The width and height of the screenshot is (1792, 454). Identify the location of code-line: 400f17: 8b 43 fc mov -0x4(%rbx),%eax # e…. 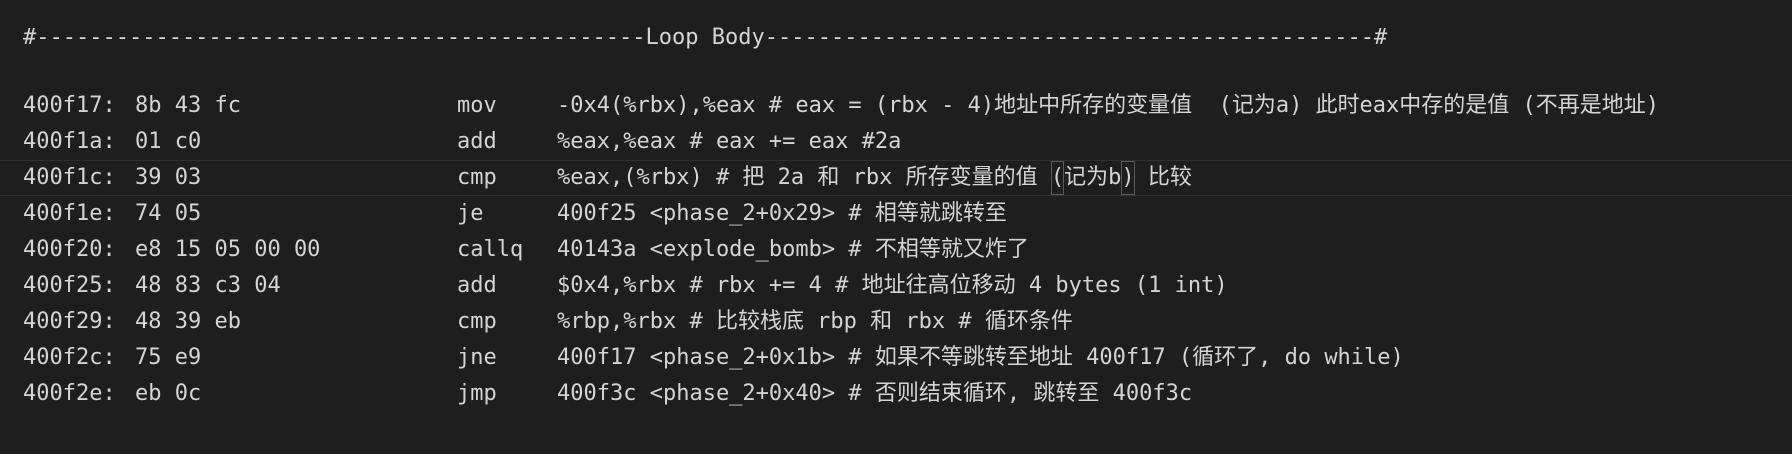
(896, 106).